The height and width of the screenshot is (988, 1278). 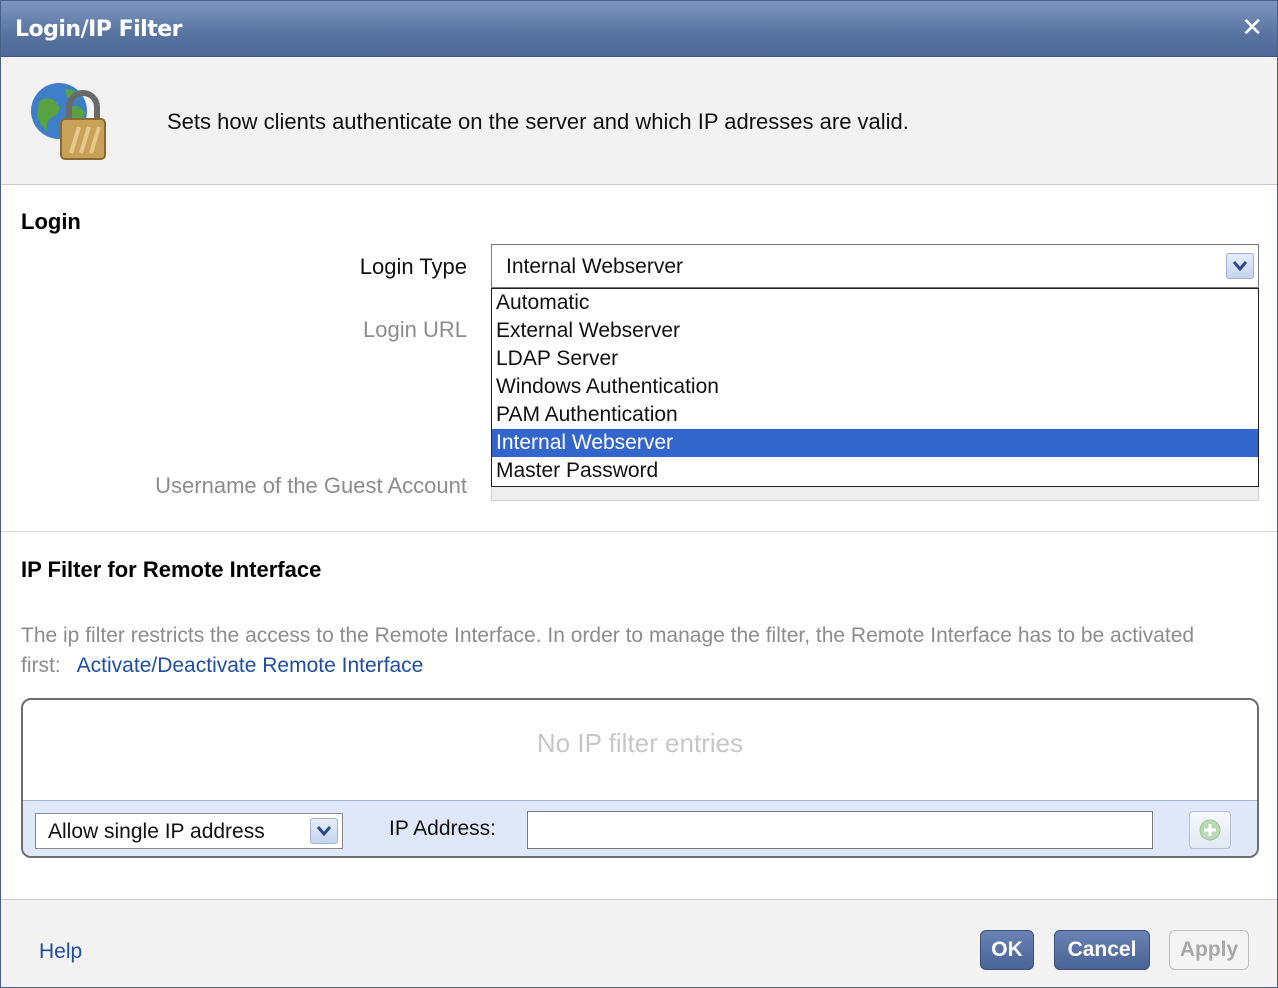 I want to click on ip-filter-toolbar: Allow single IP address IP Address:, so click(x=640, y=828).